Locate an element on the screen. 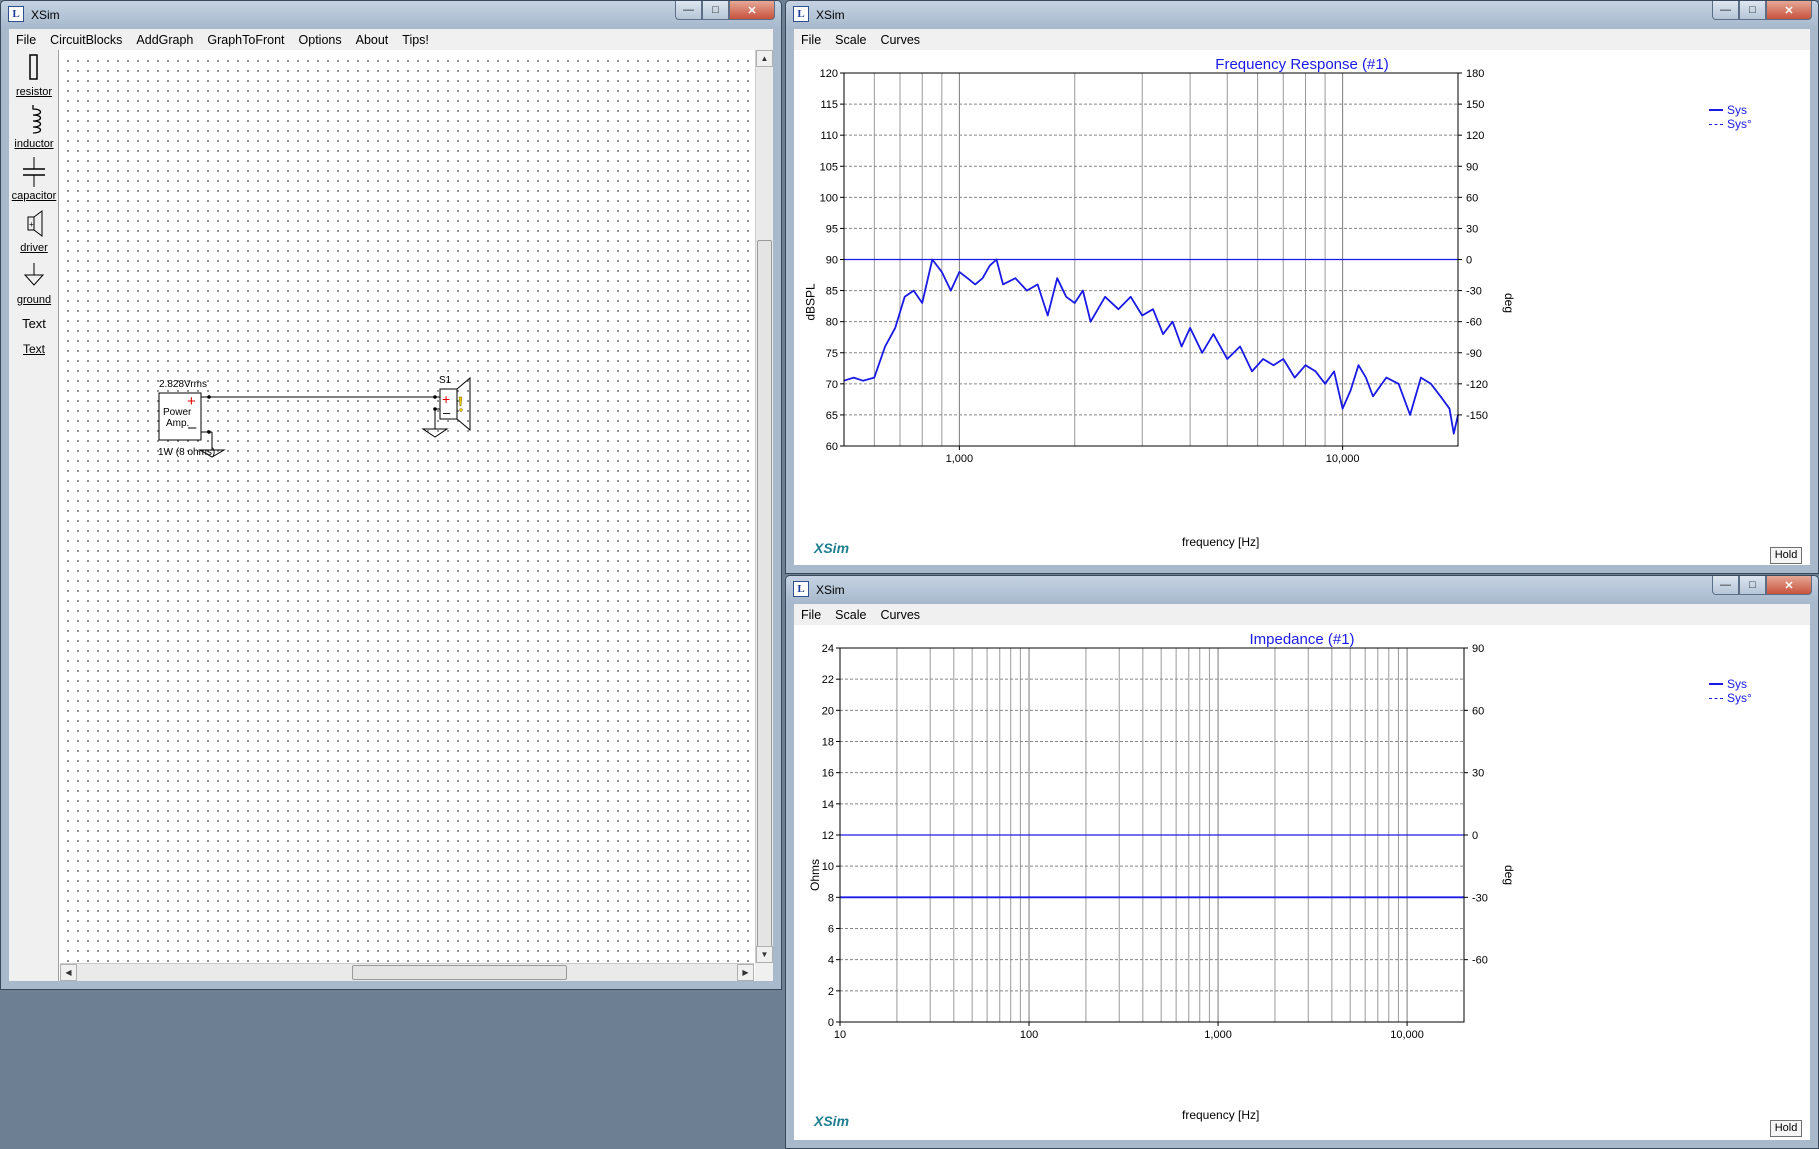  y-tick-label: 22 is located at coordinates (828, 680).